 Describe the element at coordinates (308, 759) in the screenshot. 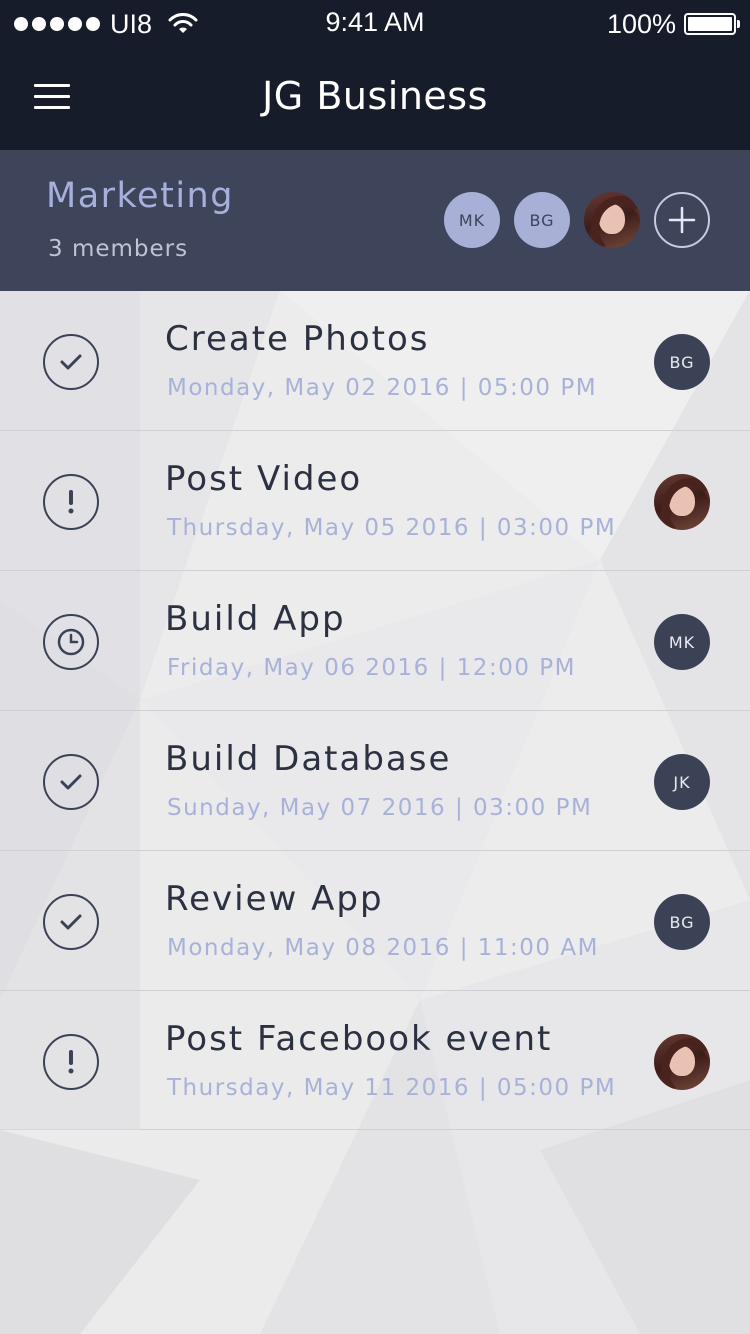

I see `task-title: Build Database` at that location.